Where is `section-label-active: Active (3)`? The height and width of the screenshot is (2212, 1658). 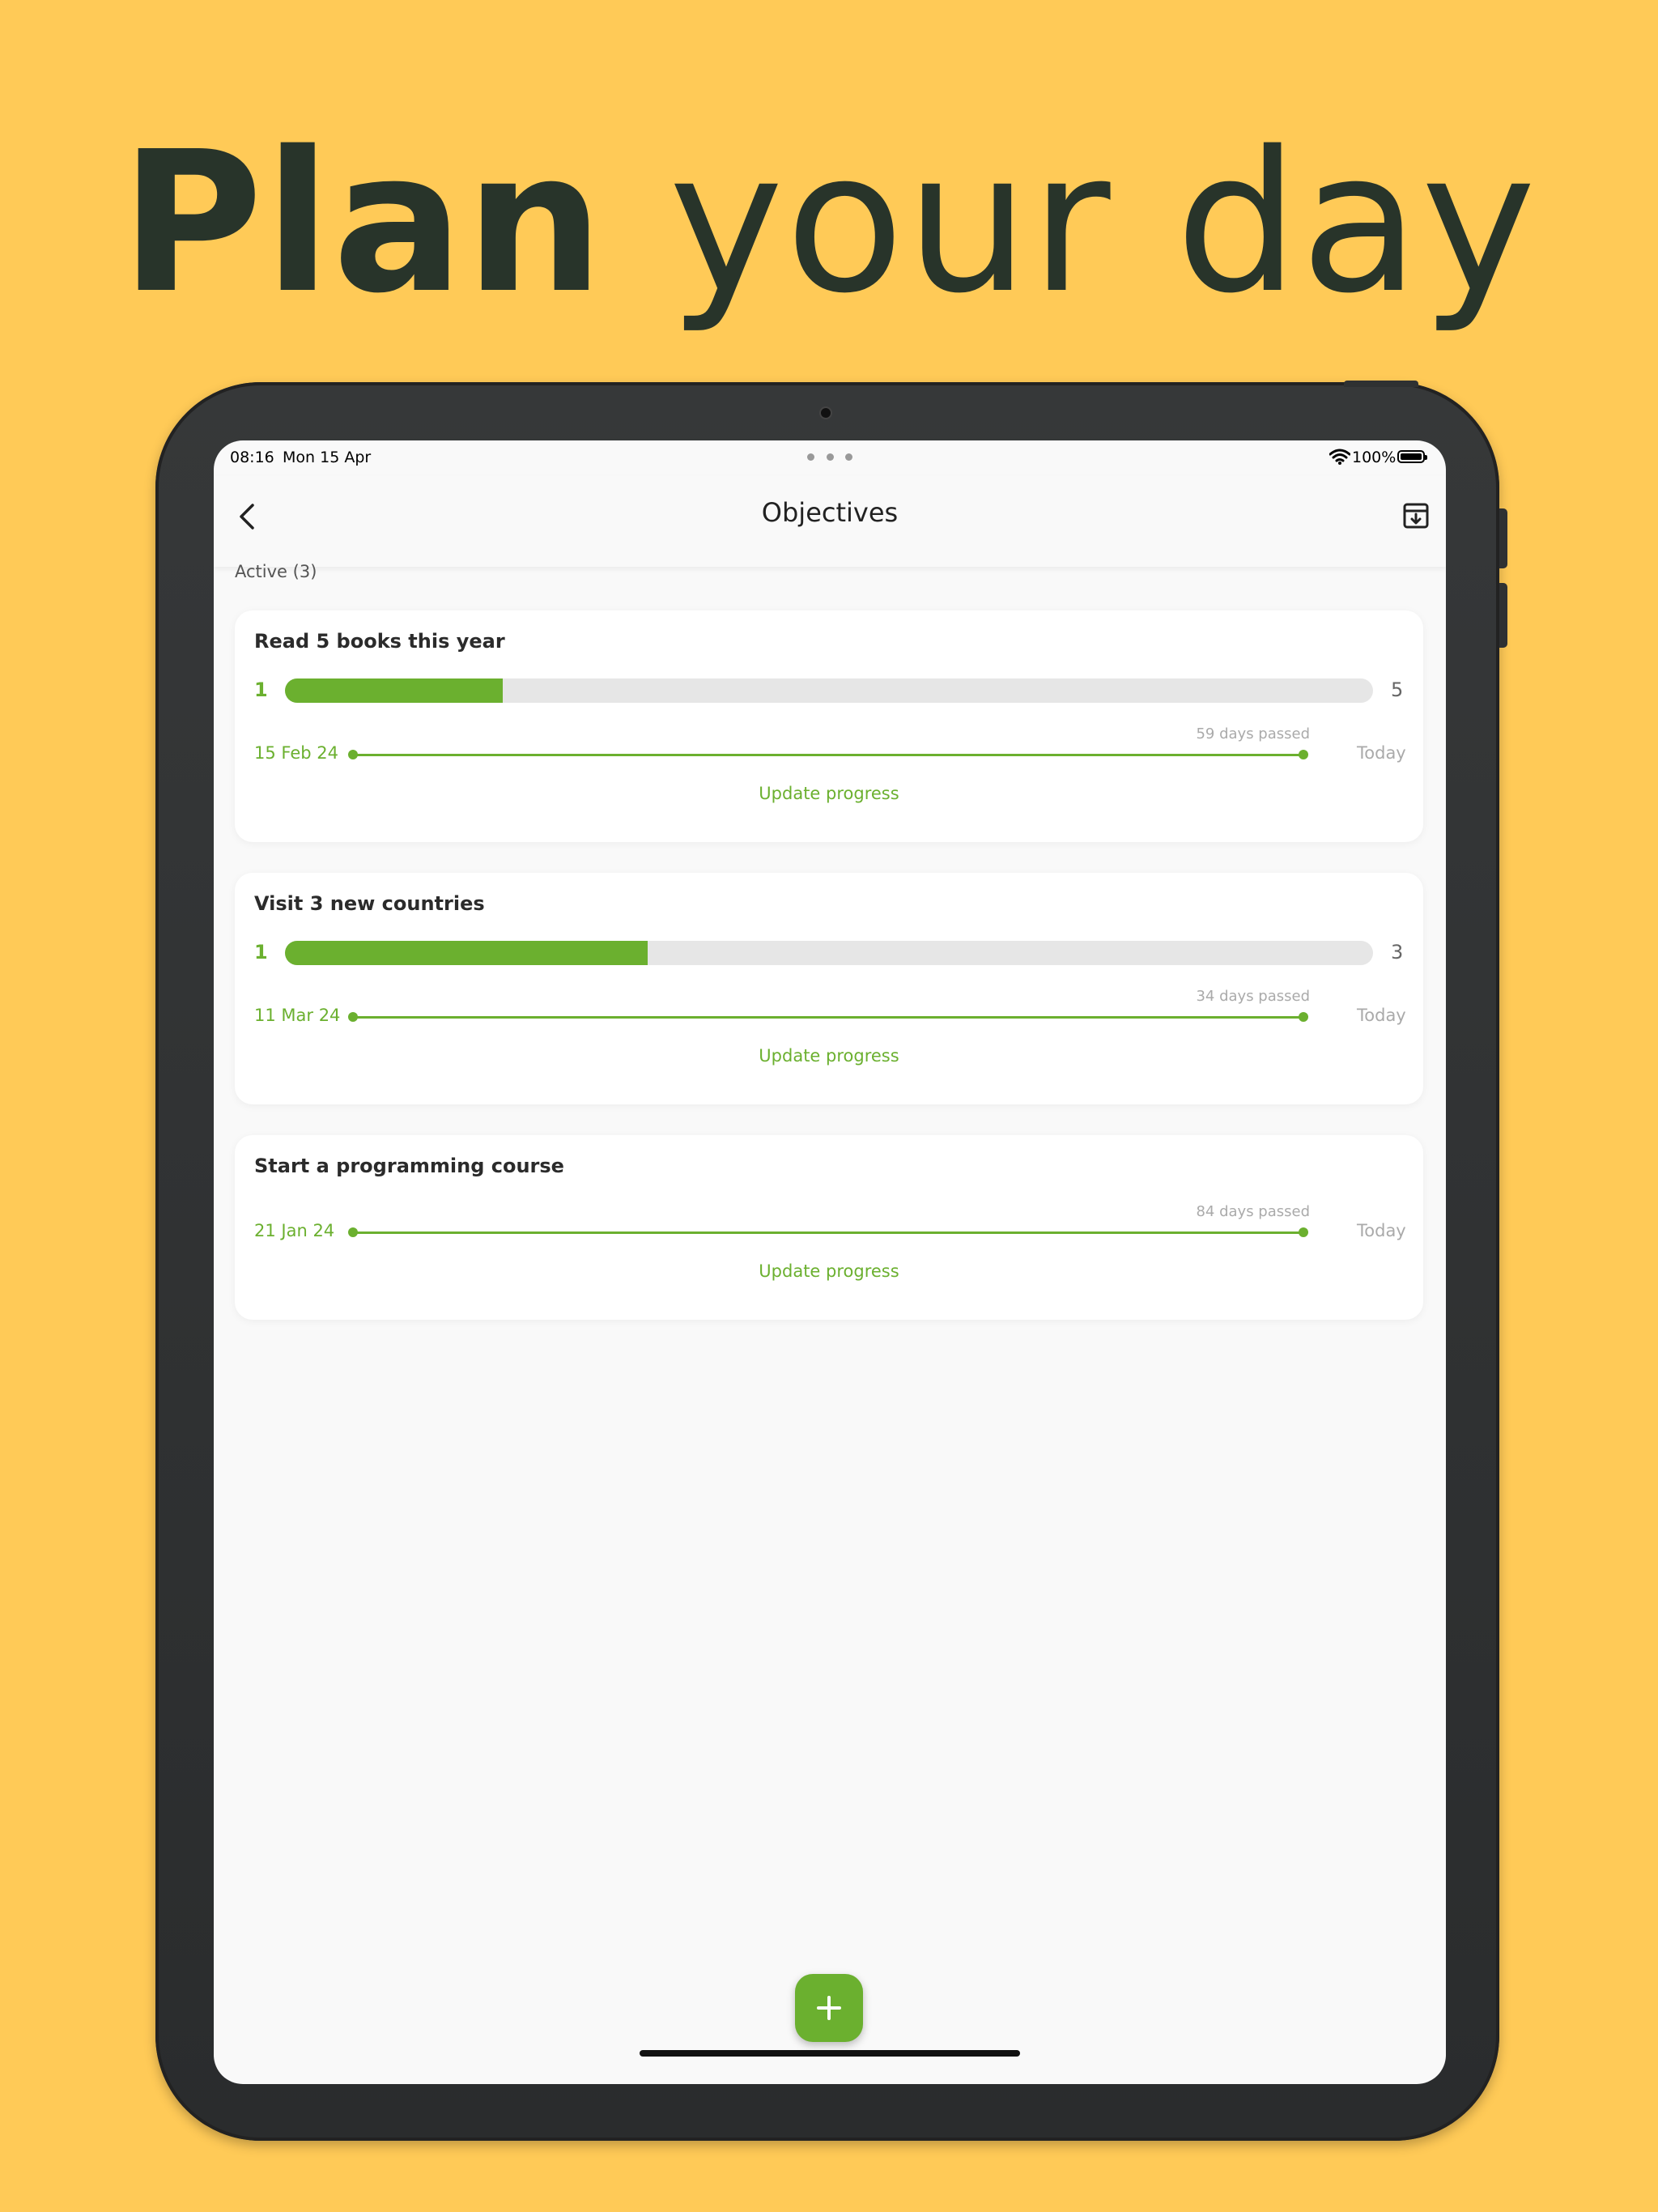 section-label-active: Active (3) is located at coordinates (276, 572).